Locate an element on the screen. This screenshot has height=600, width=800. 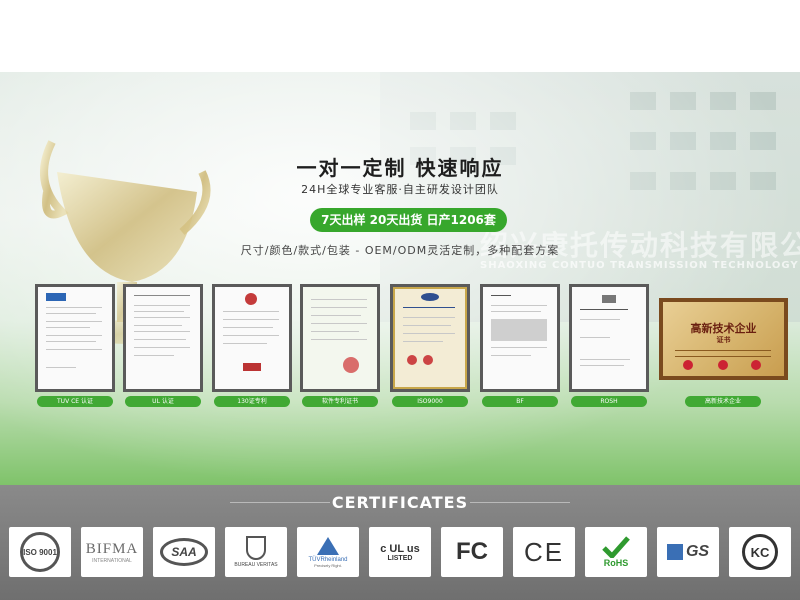
rohs-logo: RoHS is located at coordinates (616, 552).